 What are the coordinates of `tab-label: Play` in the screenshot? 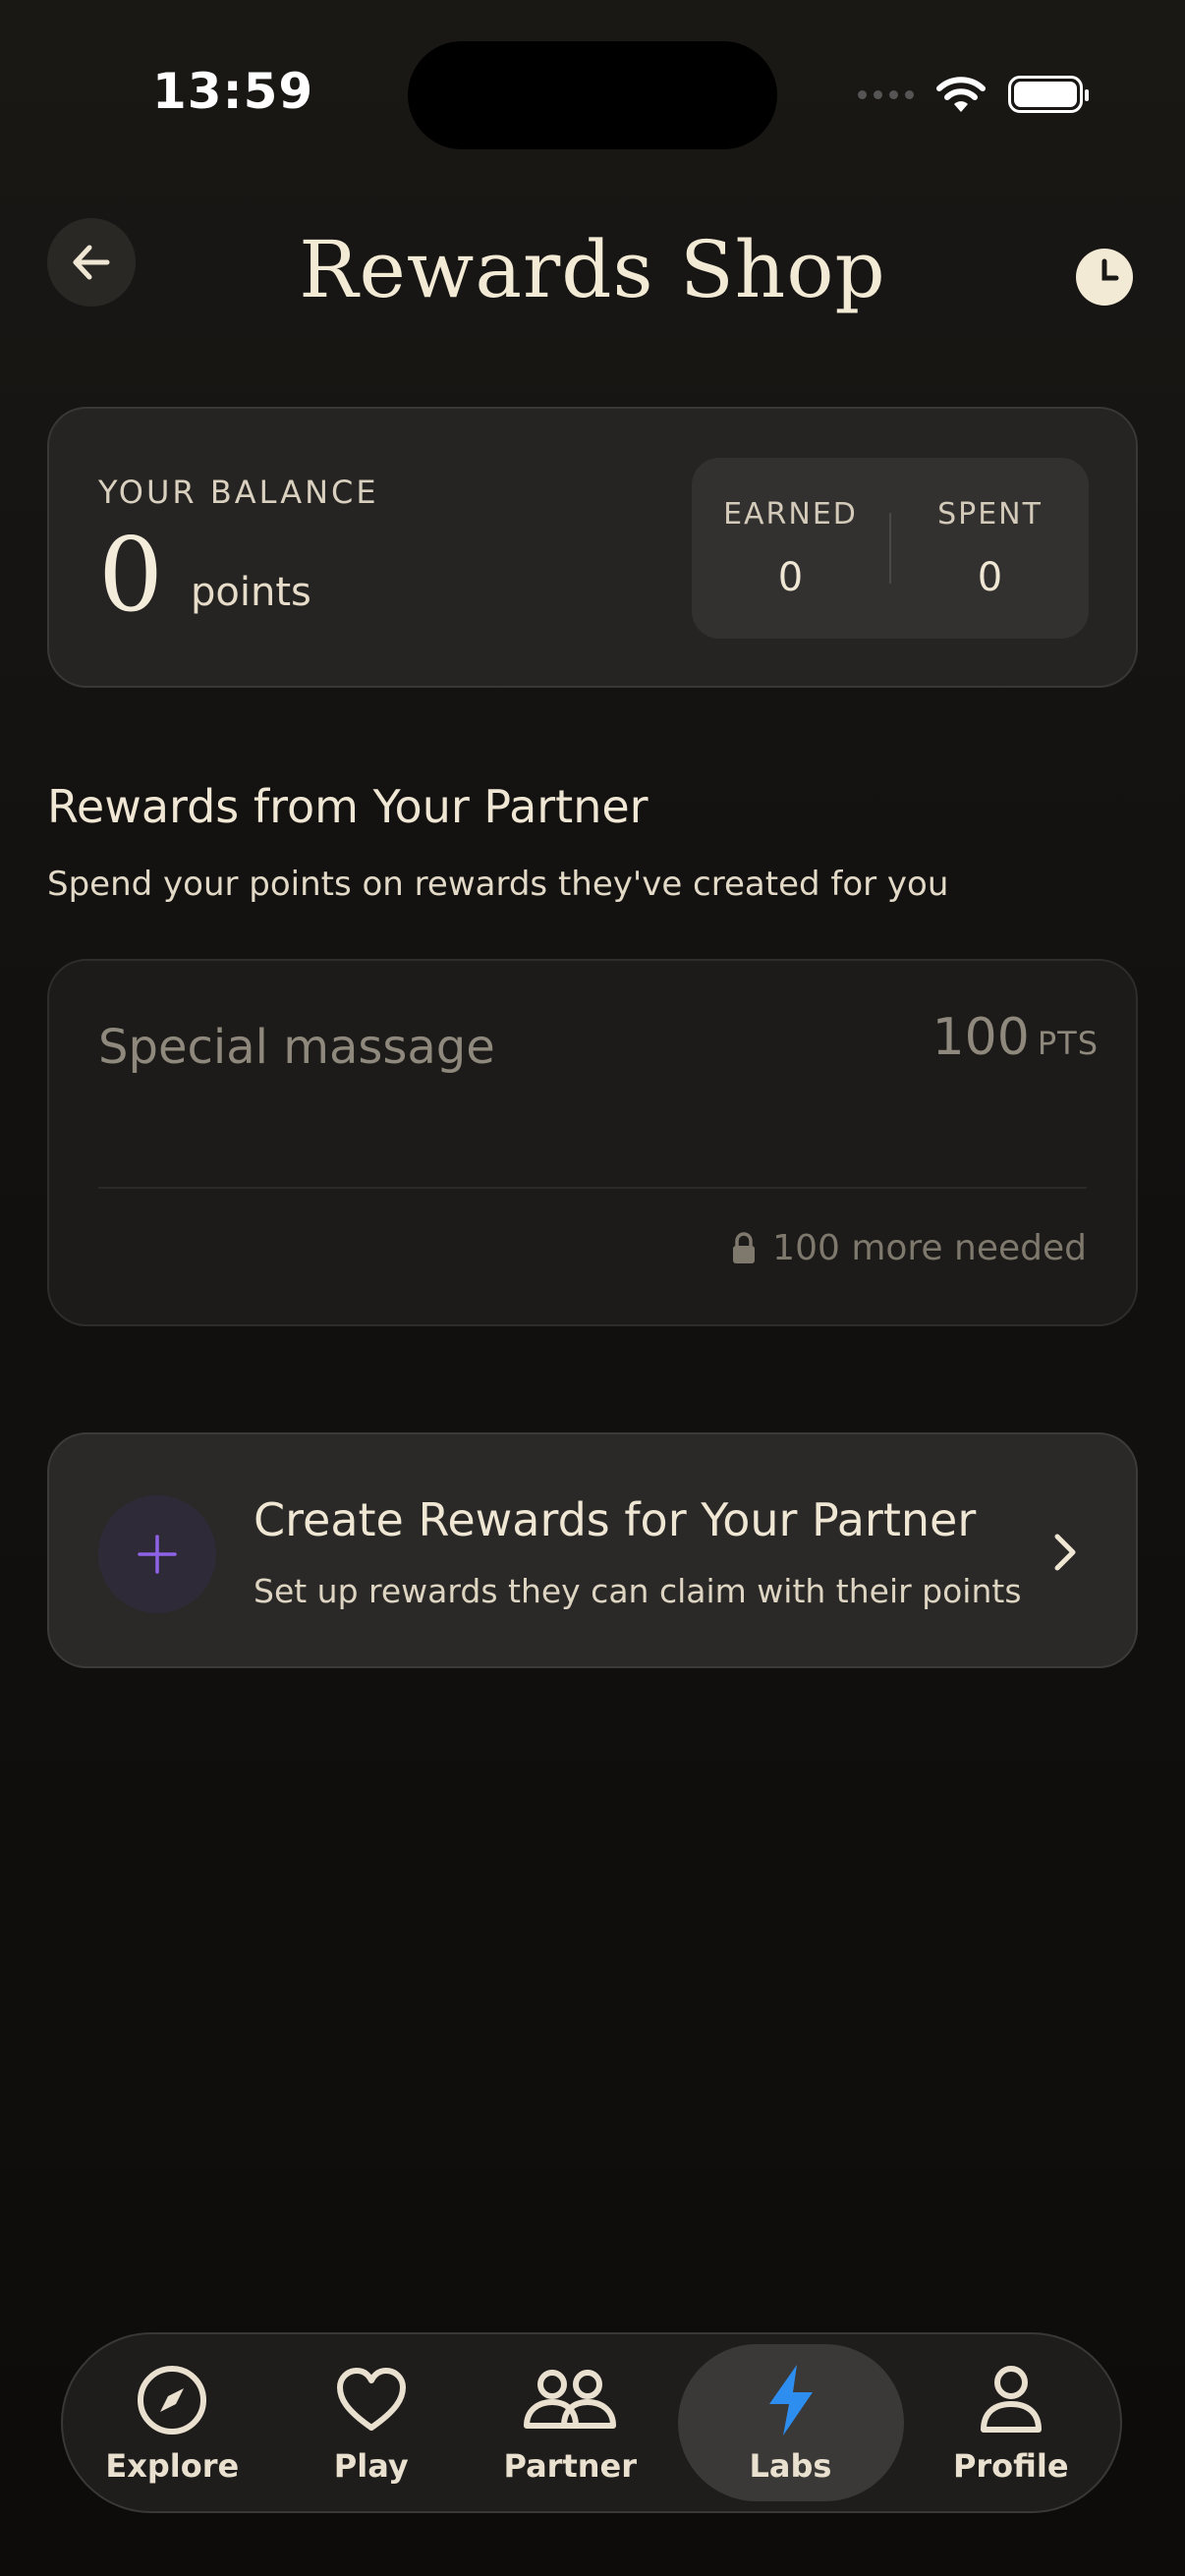 It's located at (371, 2466).